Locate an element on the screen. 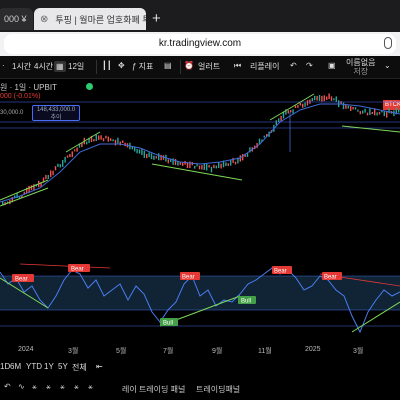 The height and width of the screenshot is (400, 400). alert-icon: ⏰ is located at coordinates (189, 65).